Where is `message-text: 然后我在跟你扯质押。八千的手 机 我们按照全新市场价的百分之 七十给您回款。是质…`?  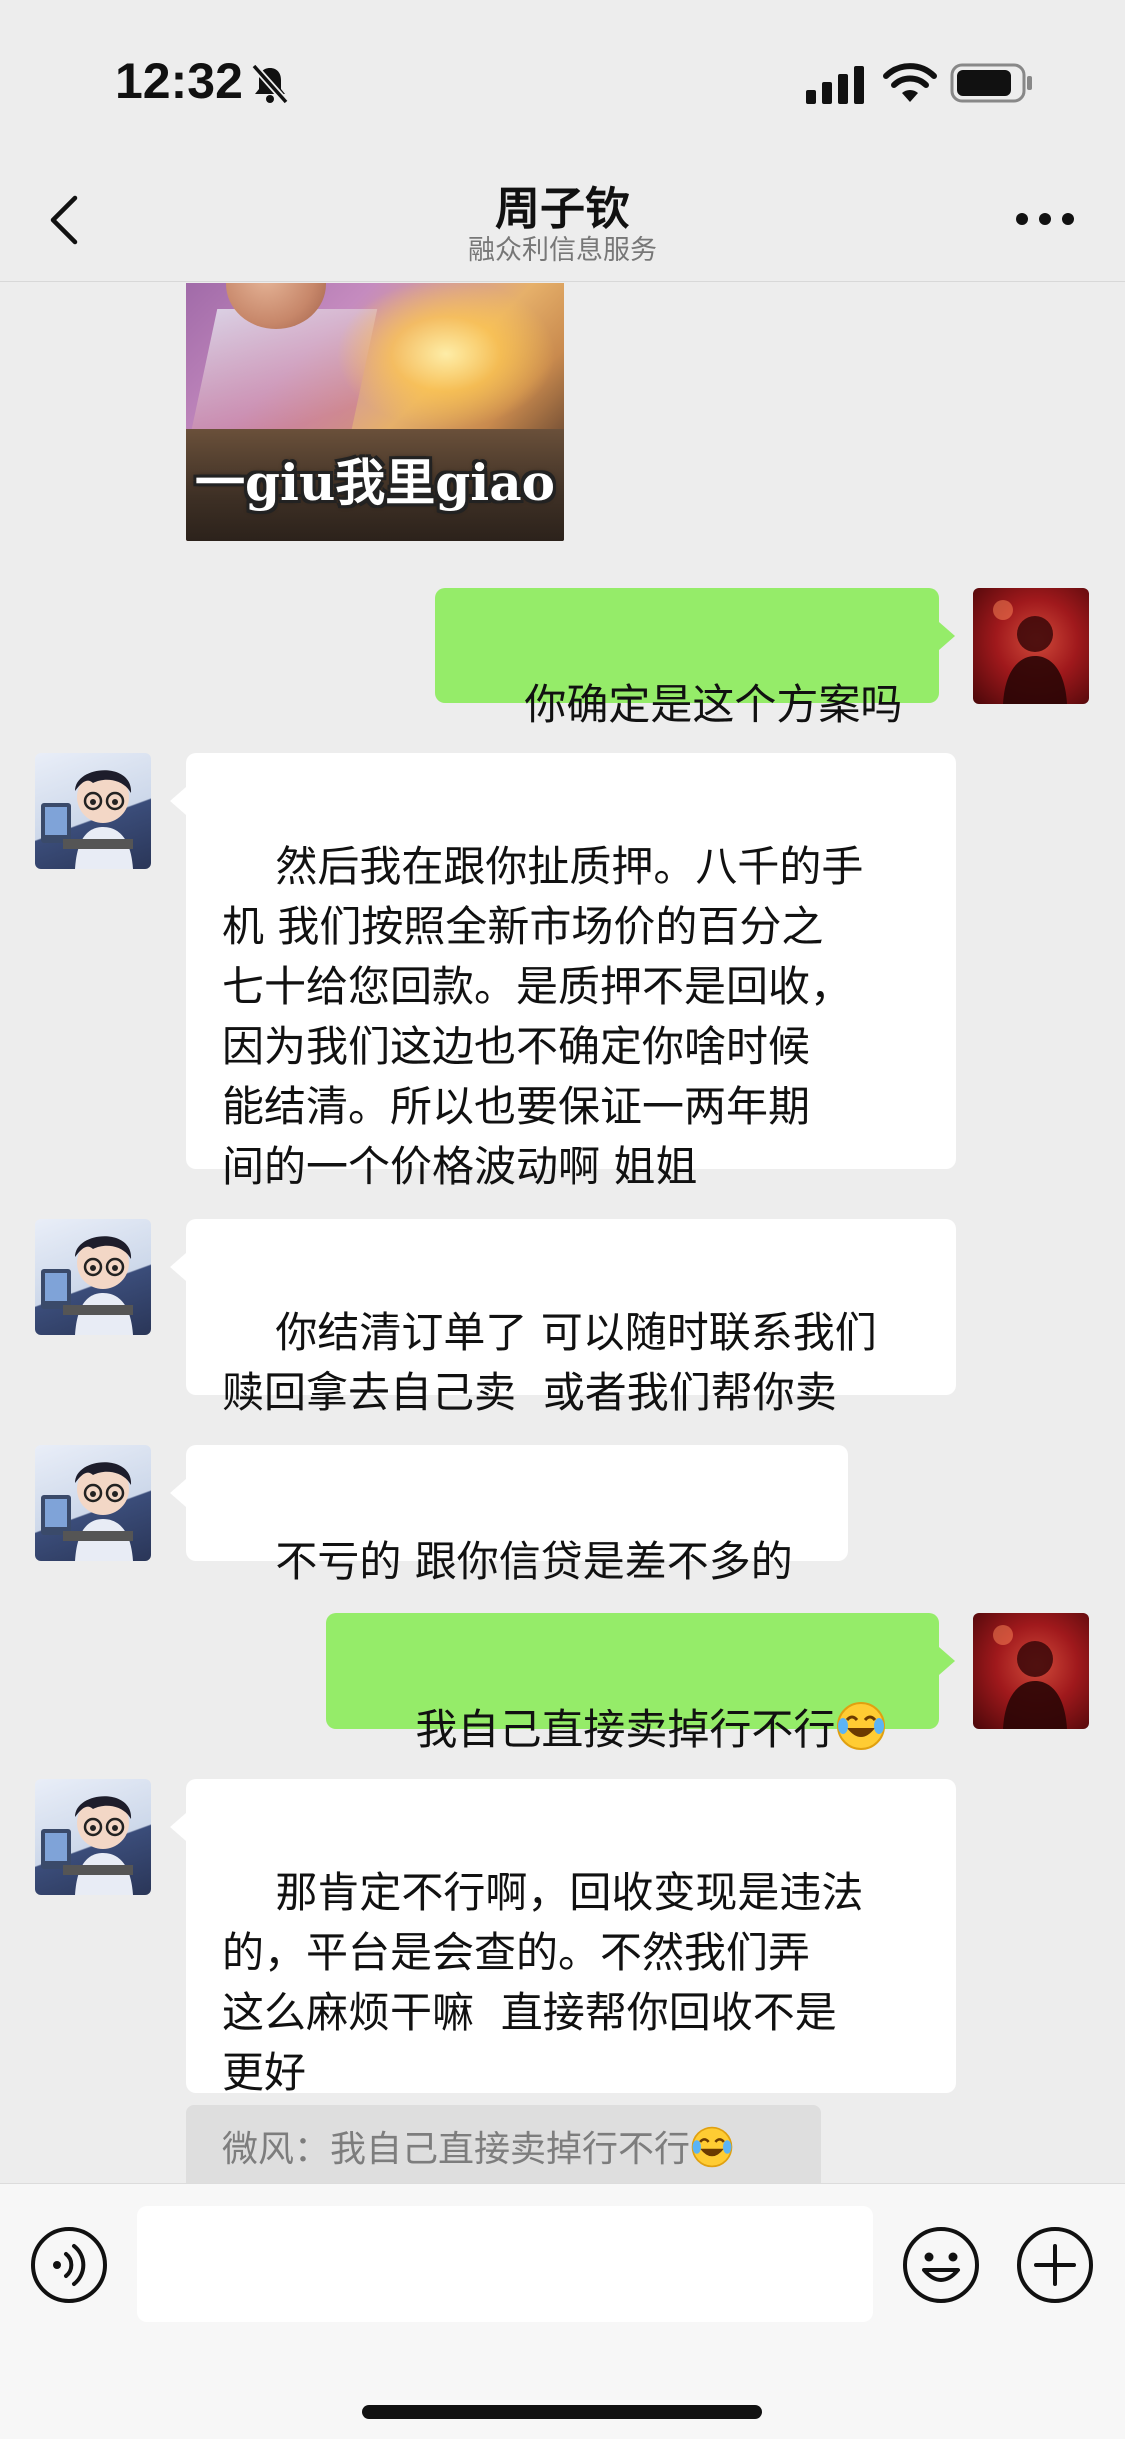 message-text: 然后我在跟你扯质押。八千的手 机 我们按照全新市场价的百分之 七十给您回款。是质… is located at coordinates (543, 1016).